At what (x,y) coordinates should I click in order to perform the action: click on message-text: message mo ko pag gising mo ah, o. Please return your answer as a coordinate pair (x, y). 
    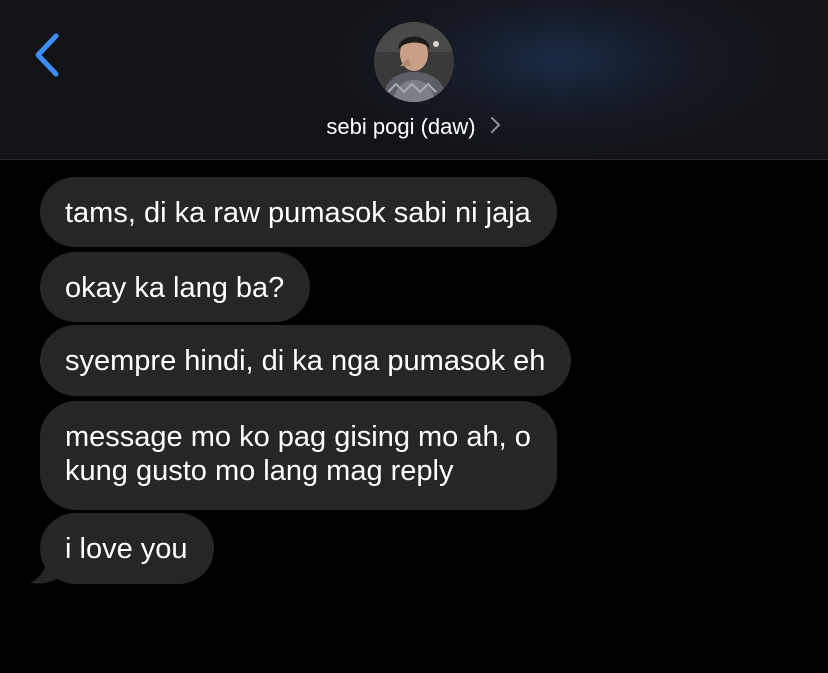
    Looking at the image, I should click on (298, 437).